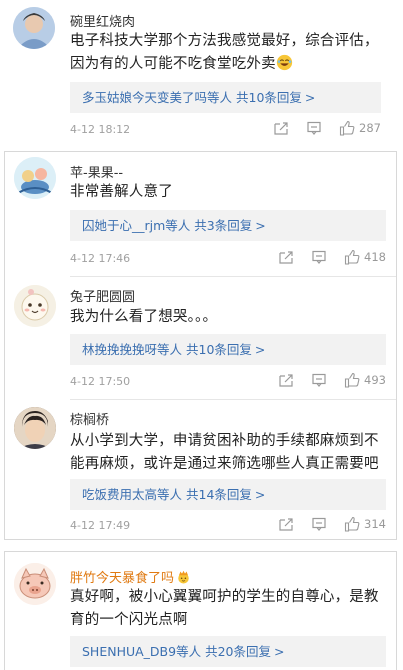 This screenshot has width=403, height=670. What do you see at coordinates (183, 577) in the screenshot?
I see `crown-emoji-icon` at bounding box center [183, 577].